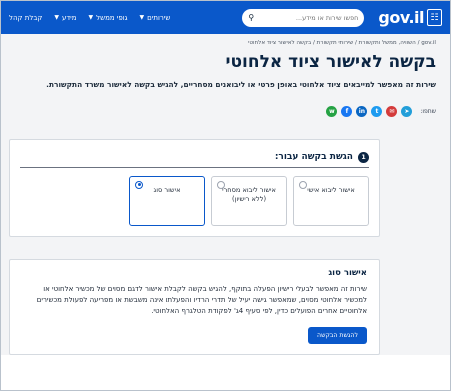  I want to click on step-number-badge: 1, so click(363, 157).